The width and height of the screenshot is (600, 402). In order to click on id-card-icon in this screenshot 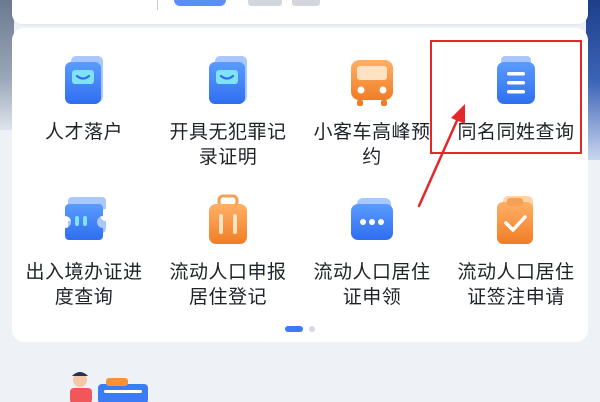, I will do `click(84, 80)`.